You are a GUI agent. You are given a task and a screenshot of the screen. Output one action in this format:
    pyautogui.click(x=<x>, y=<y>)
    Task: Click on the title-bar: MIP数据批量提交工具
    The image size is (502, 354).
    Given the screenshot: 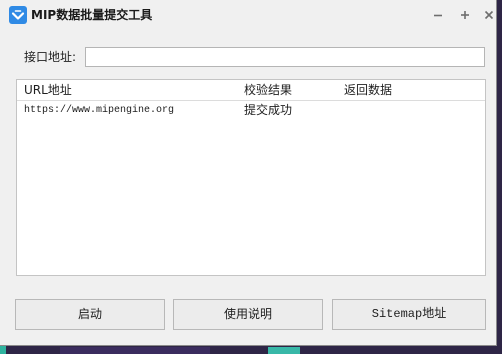 What is the action you would take?
    pyautogui.click(x=248, y=15)
    